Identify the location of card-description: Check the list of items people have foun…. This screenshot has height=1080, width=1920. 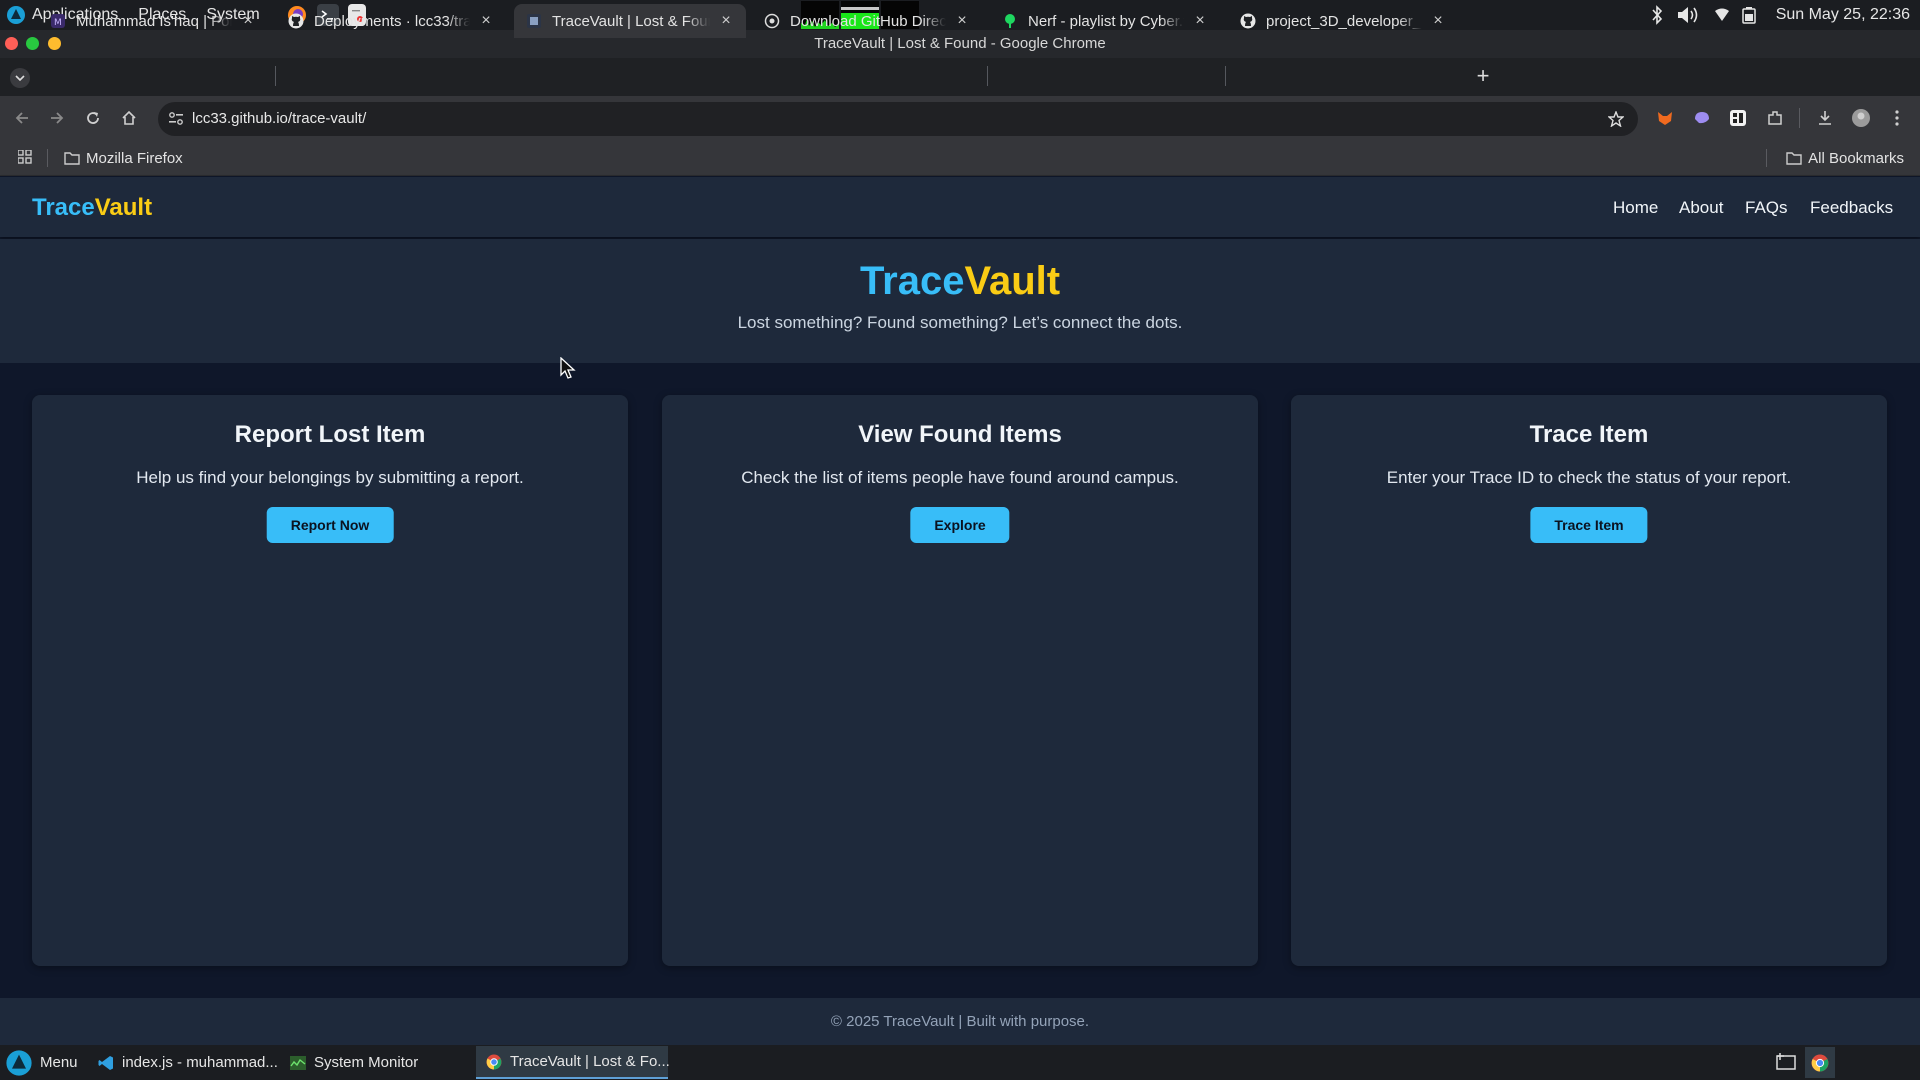
(960, 477).